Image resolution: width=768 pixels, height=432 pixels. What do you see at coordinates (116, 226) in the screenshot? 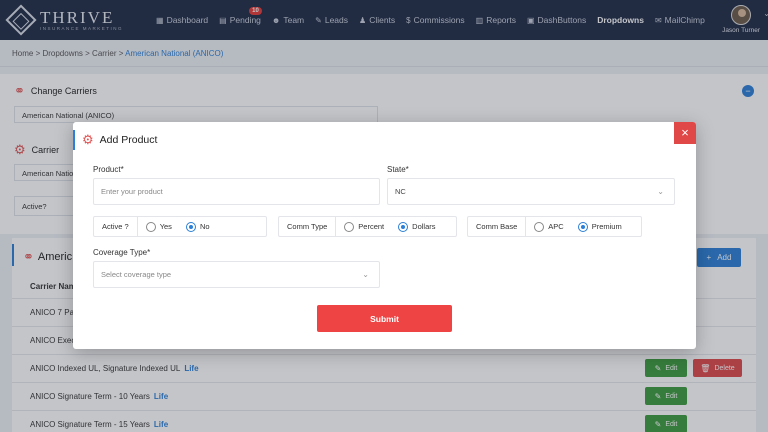
I see `active-label: Active ?` at bounding box center [116, 226].